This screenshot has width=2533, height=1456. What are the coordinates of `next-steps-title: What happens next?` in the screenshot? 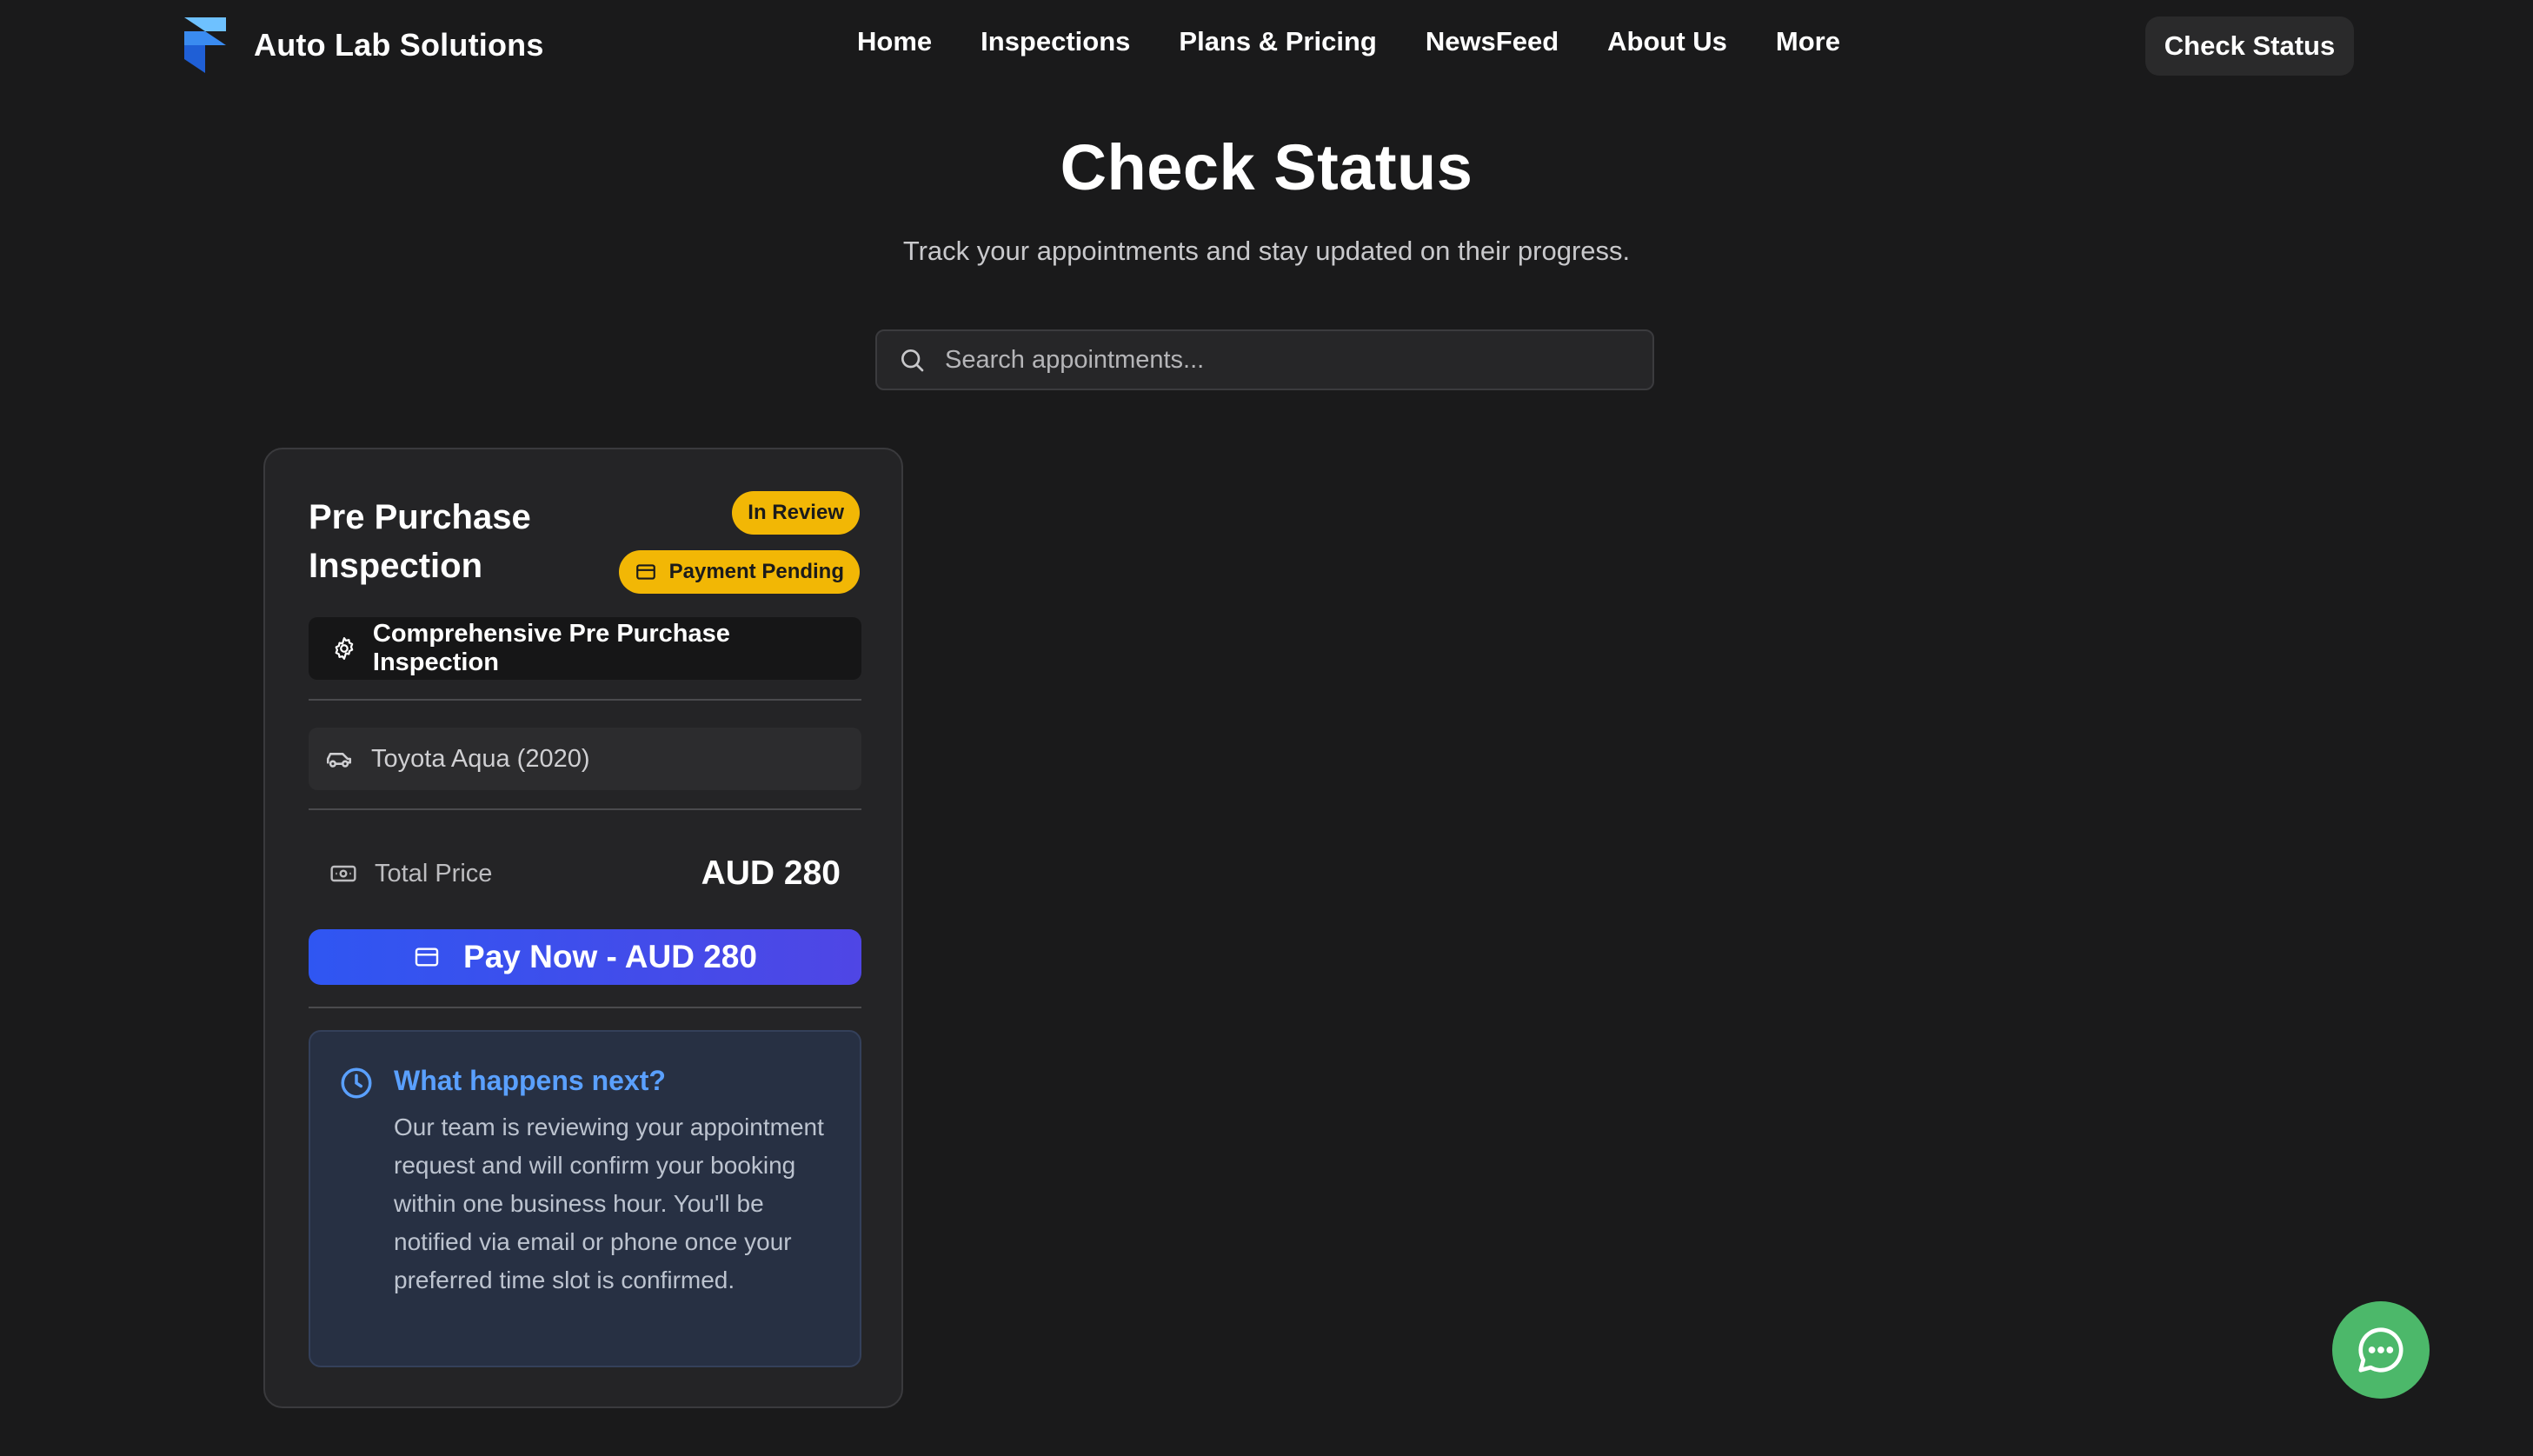 It's located at (530, 1080).